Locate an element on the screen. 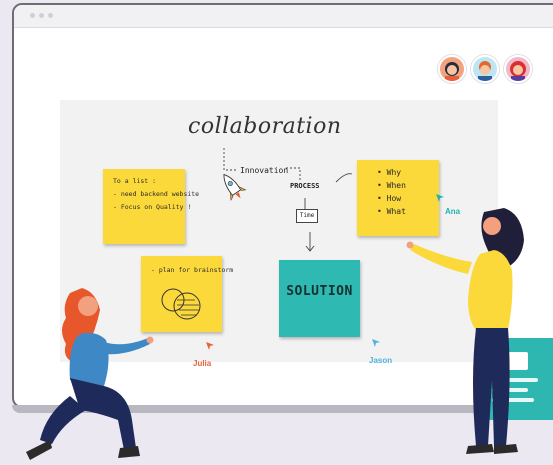 The height and width of the screenshot is (465, 553). woman-standing-illustration is located at coordinates (465, 331).